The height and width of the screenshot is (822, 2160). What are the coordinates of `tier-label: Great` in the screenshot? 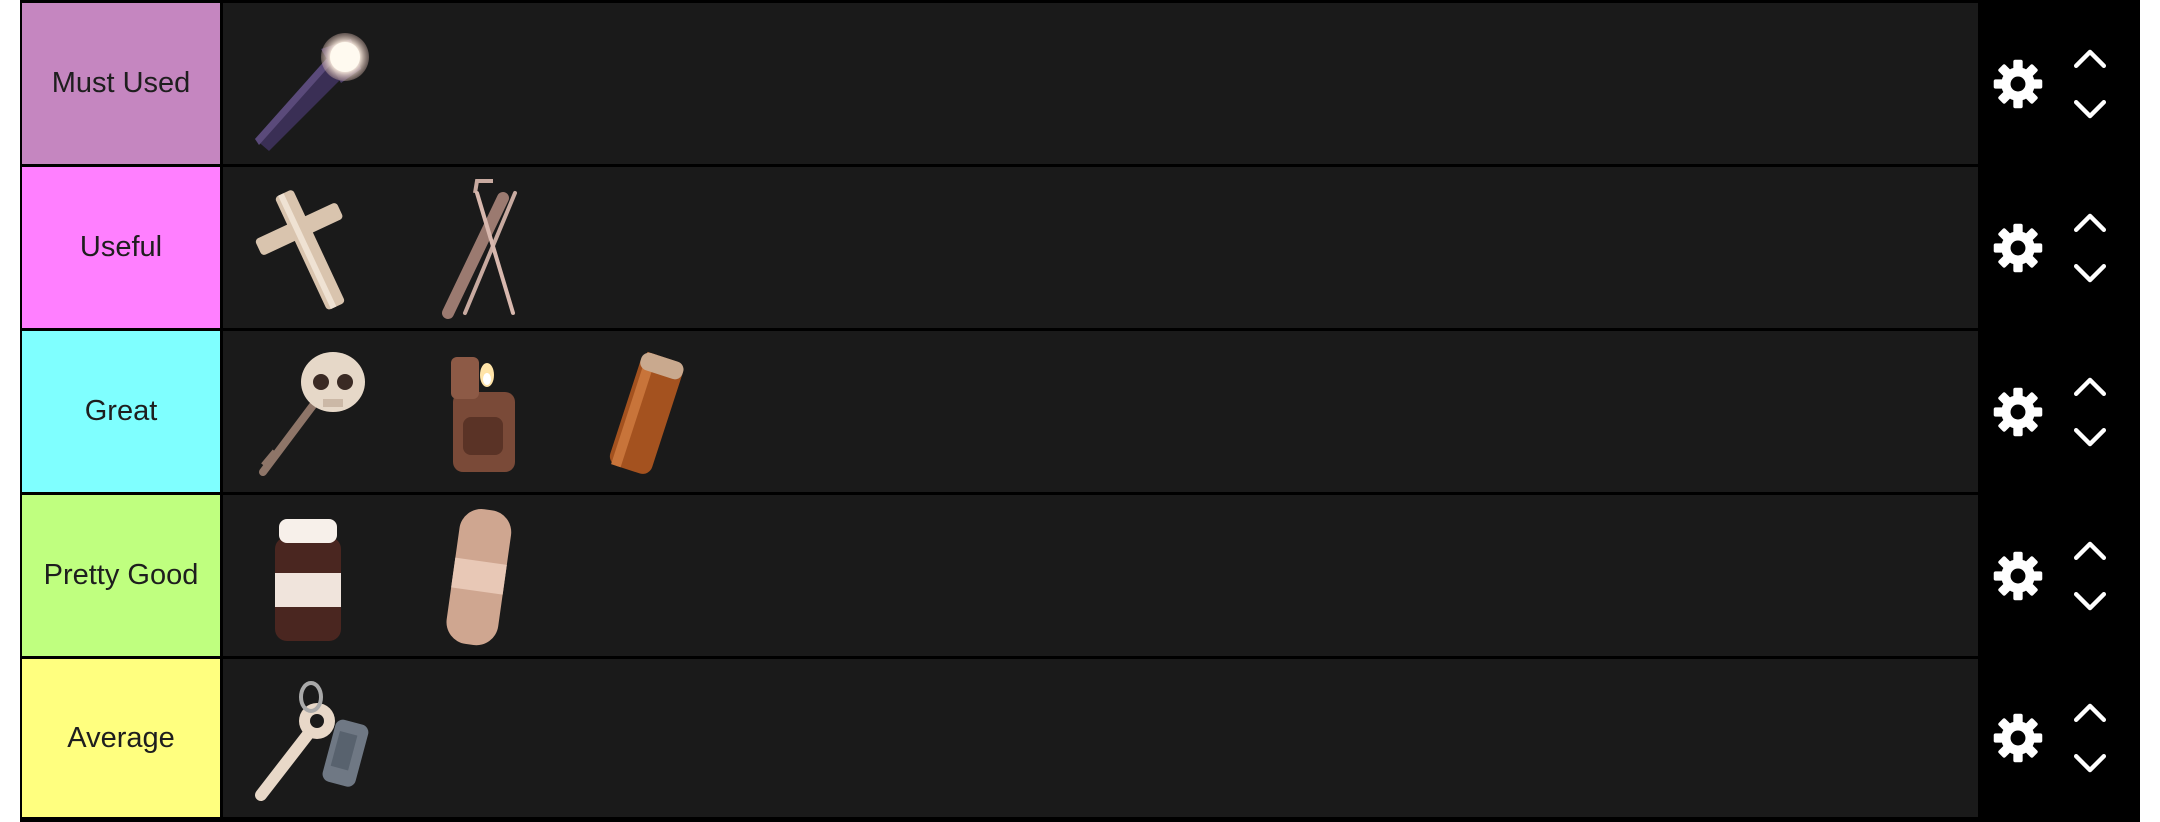 It's located at (120, 411).